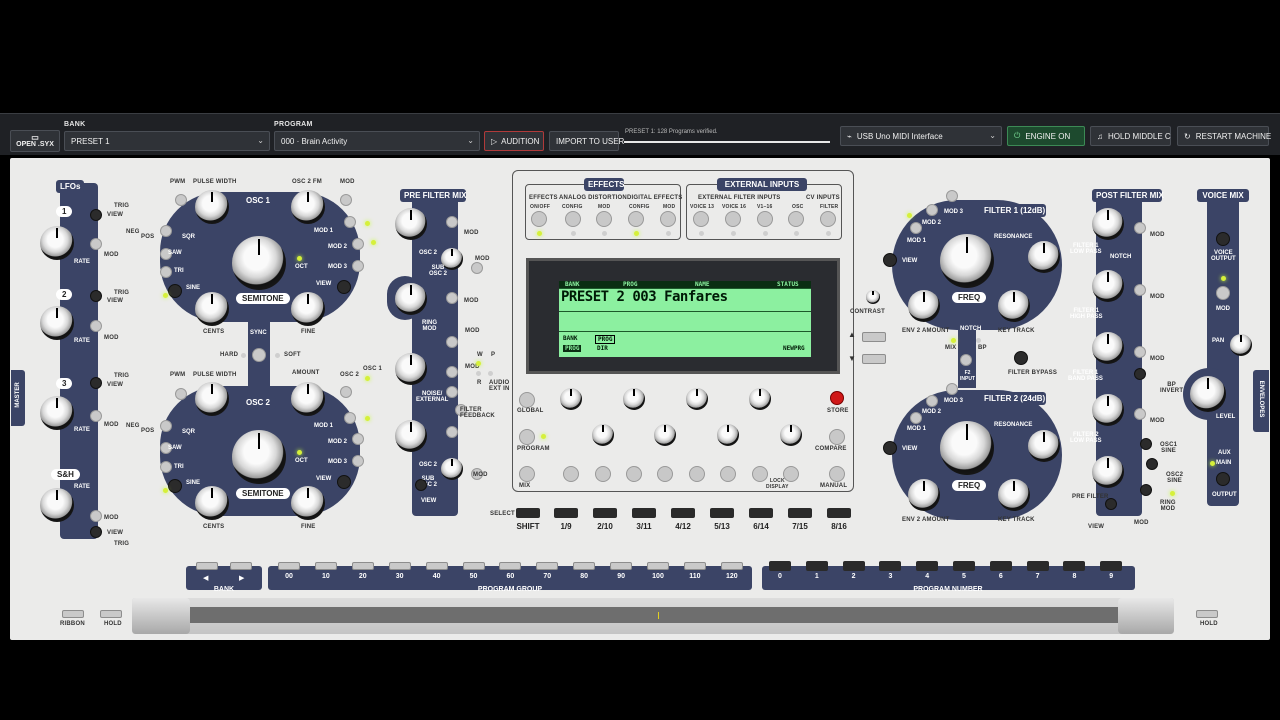  Describe the element at coordinates (181, 200) in the screenshot. I see `osc1-pwm-jack` at that location.